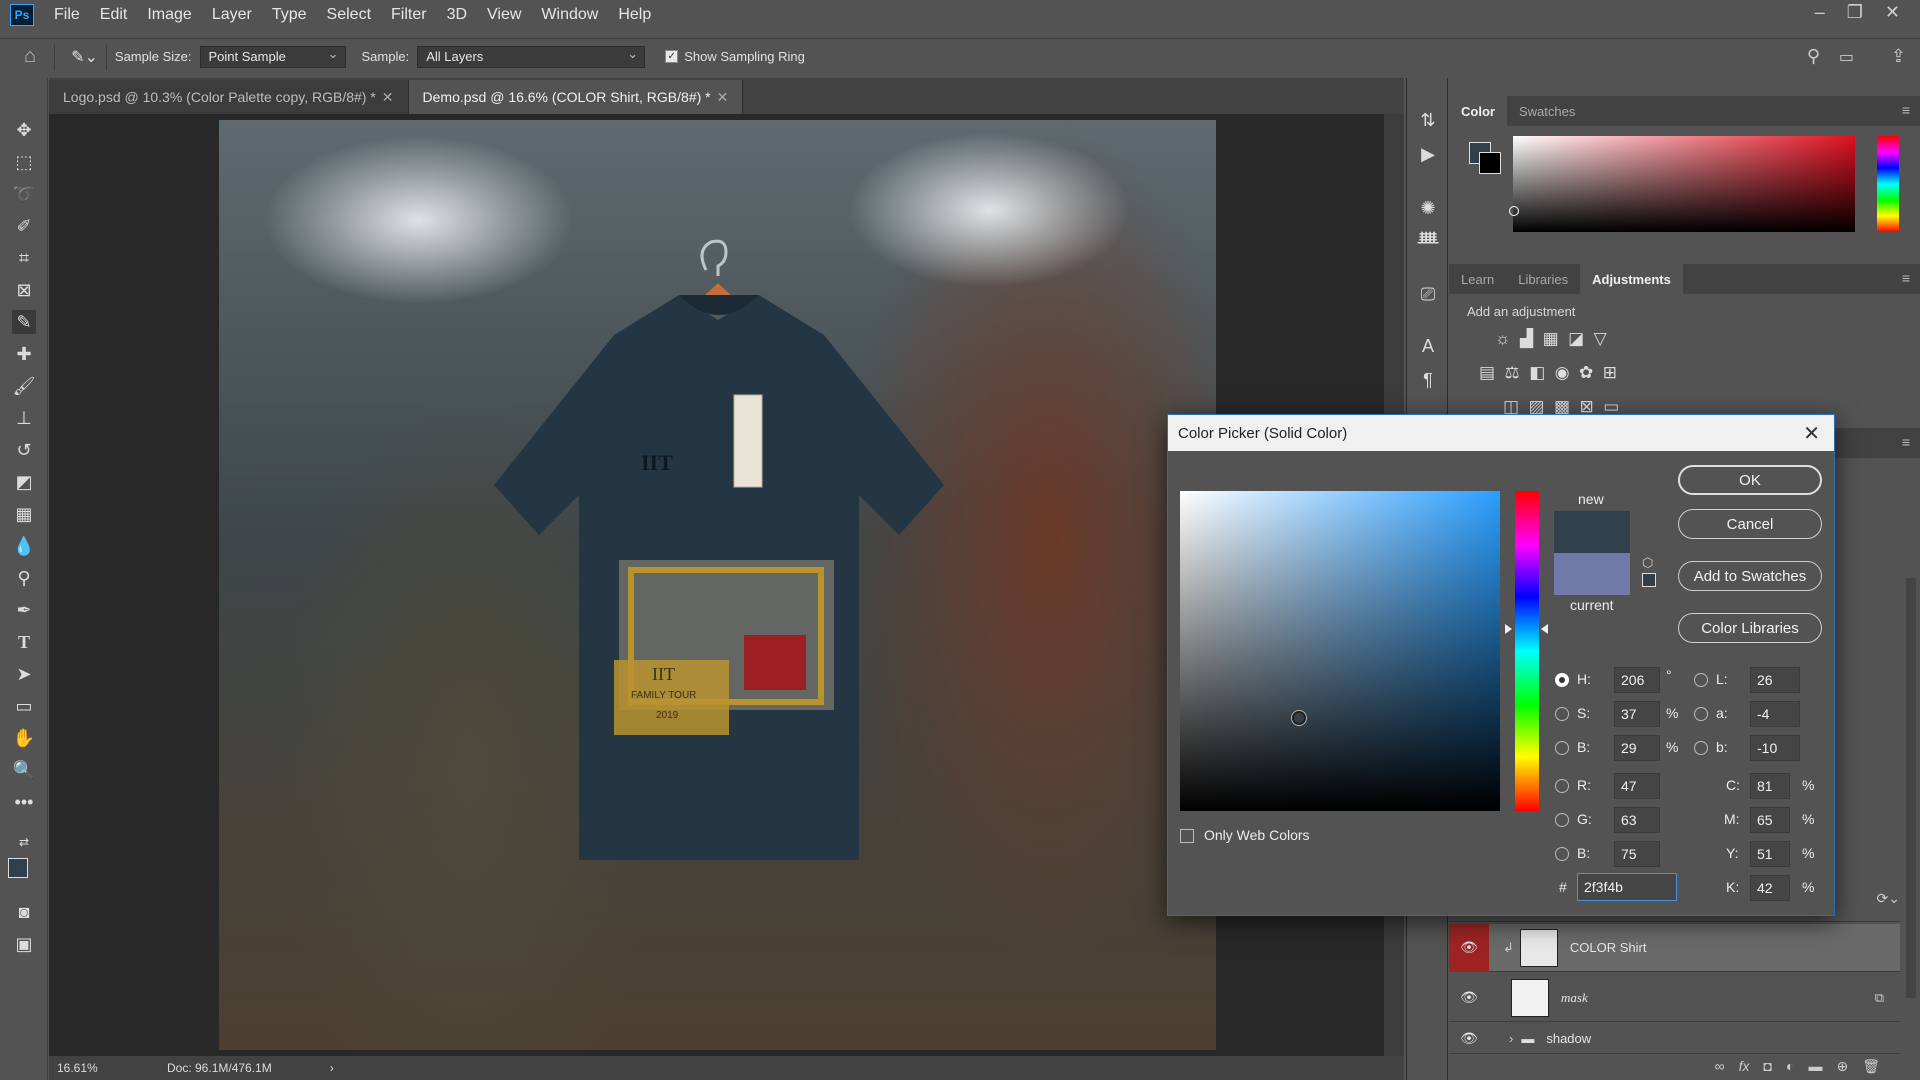  What do you see at coordinates (24, 610) in the screenshot?
I see `pen-tool-icon: ✒` at bounding box center [24, 610].